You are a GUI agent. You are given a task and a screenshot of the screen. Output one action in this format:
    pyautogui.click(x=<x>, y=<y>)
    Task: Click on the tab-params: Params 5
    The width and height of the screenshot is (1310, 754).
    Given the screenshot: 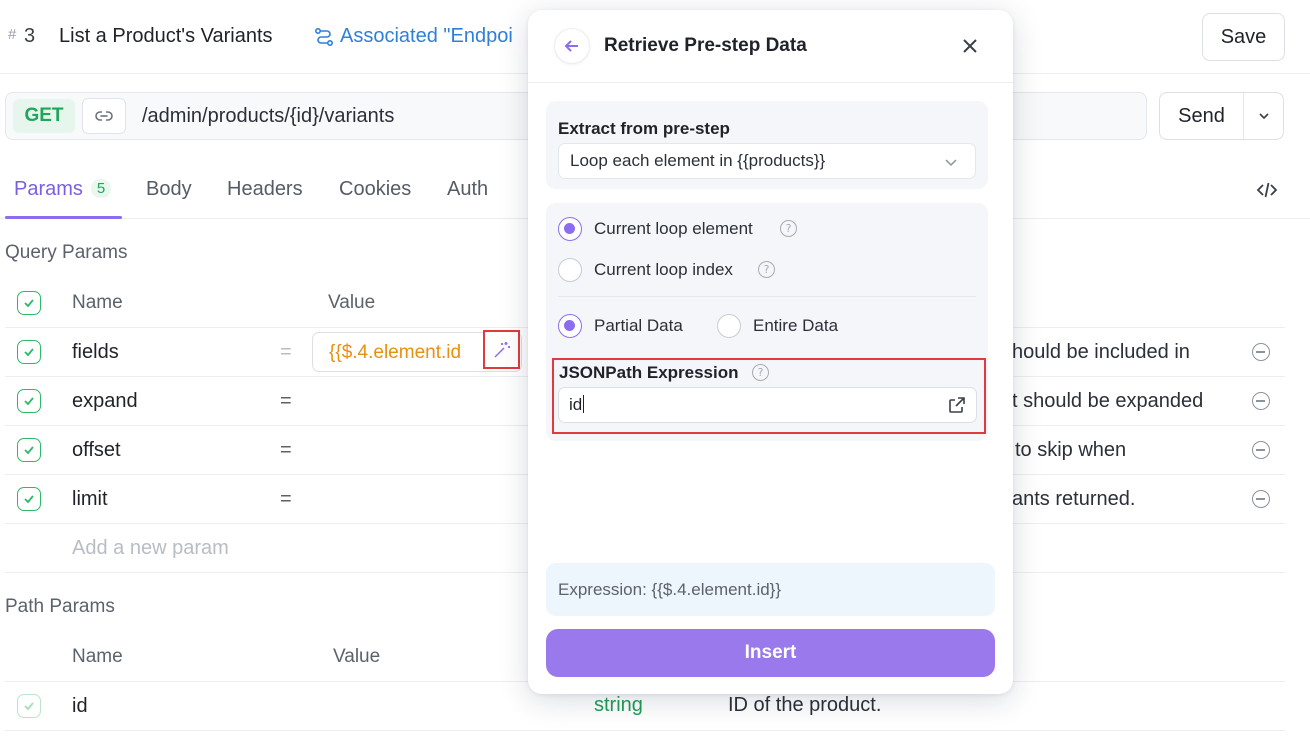 What is the action you would take?
    pyautogui.click(x=63, y=189)
    